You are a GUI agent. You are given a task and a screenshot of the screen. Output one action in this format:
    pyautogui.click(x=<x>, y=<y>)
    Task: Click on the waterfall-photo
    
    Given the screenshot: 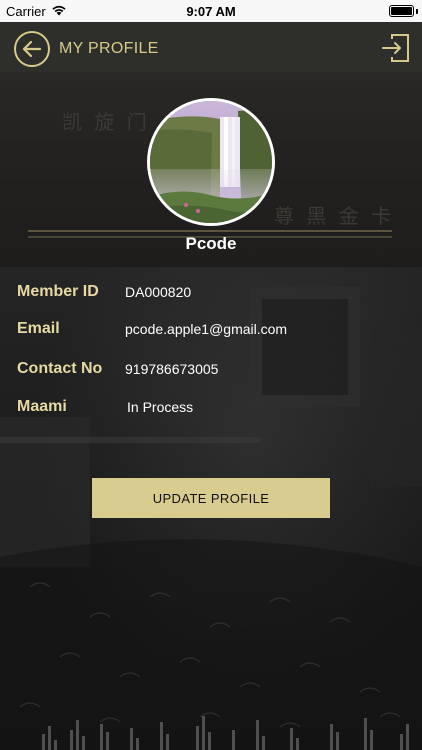 What is the action you would take?
    pyautogui.click(x=211, y=162)
    